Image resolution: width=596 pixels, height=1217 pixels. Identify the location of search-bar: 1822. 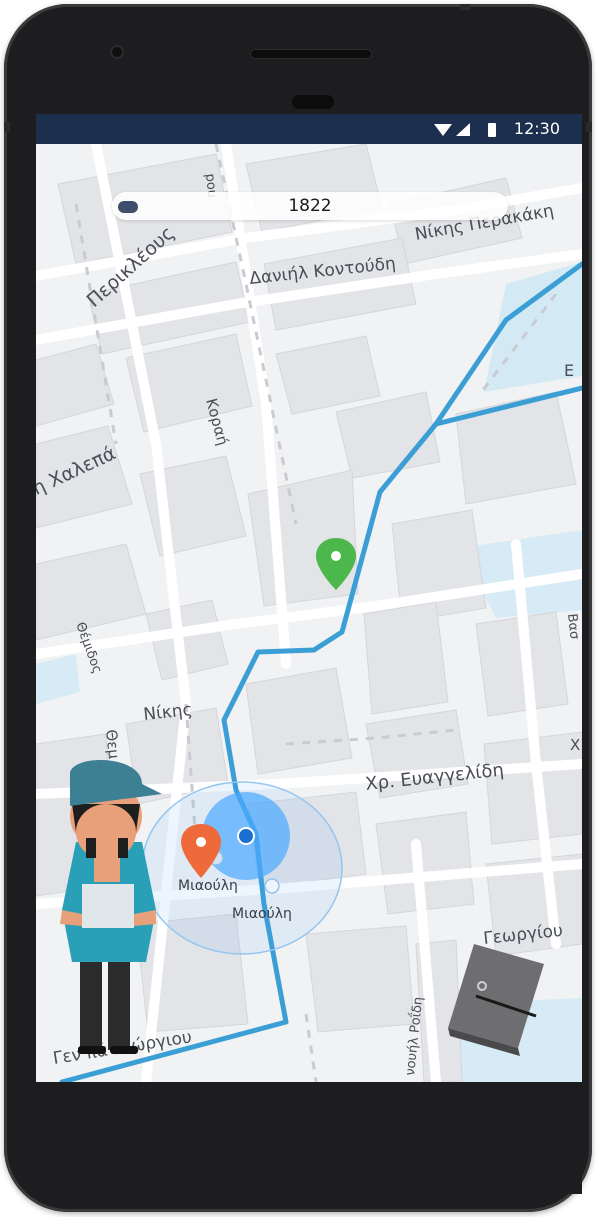
(310, 206).